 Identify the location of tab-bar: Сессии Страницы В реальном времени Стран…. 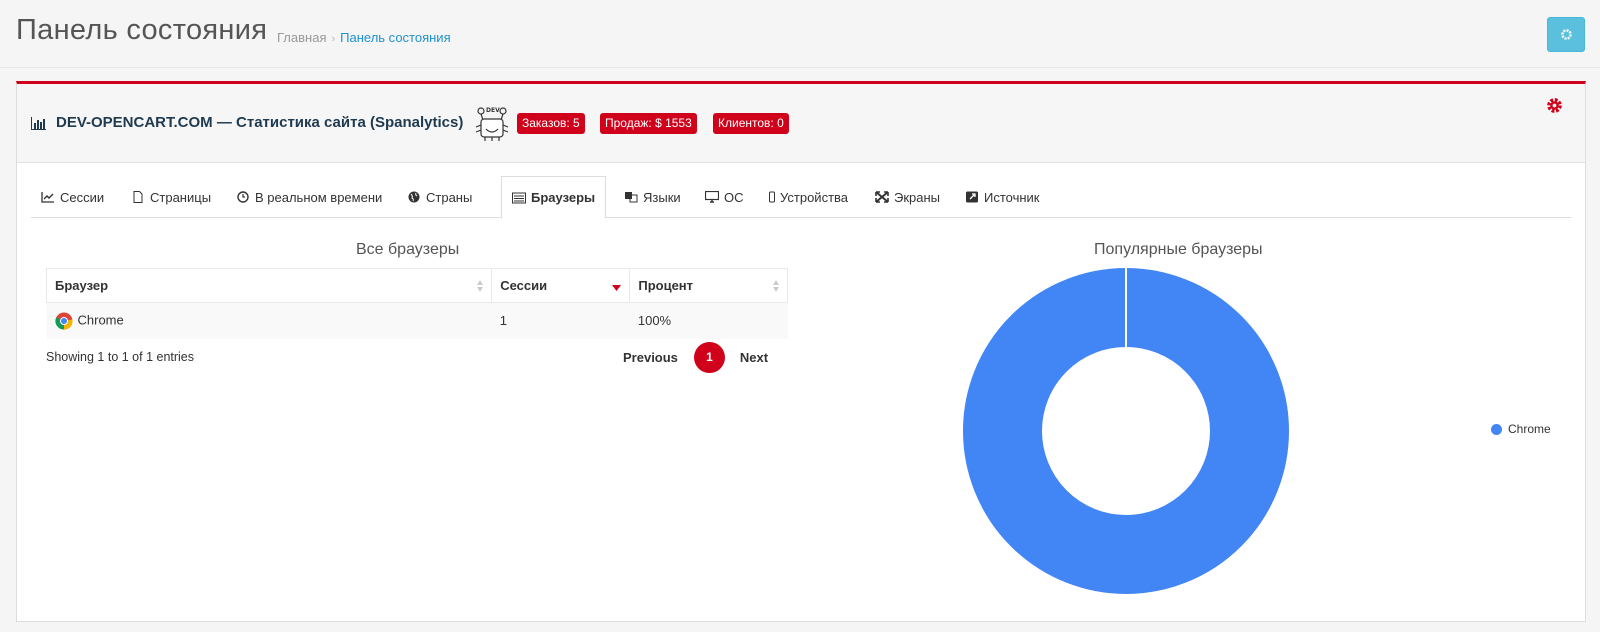
(801, 197).